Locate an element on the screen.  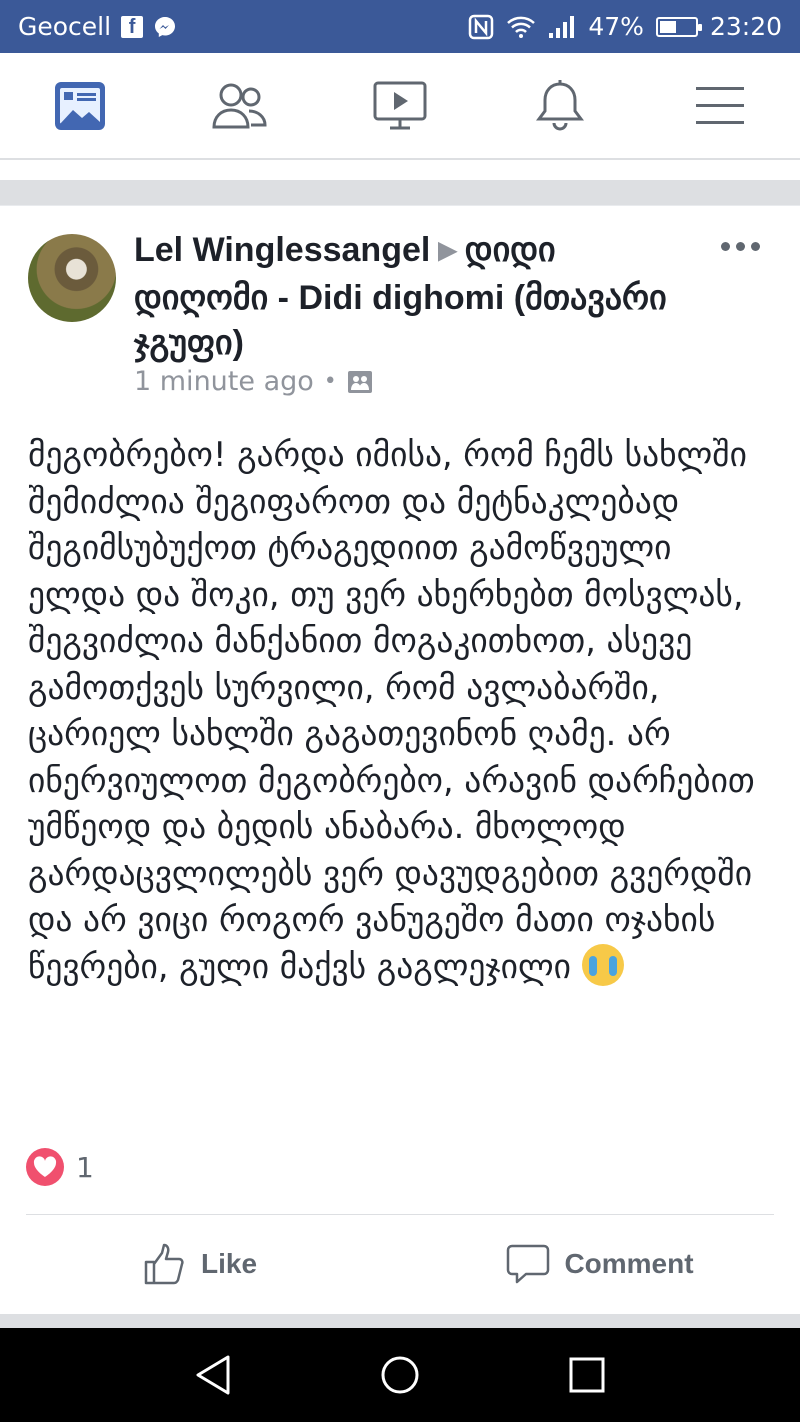
signal-icon is located at coordinates (562, 27).